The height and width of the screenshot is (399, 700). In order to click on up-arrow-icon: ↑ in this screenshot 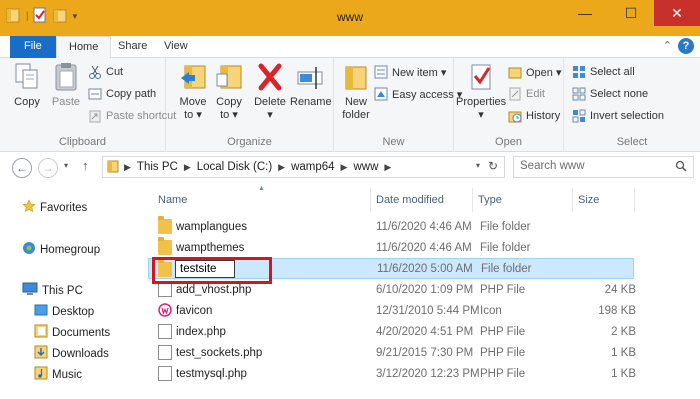, I will do `click(85, 165)`.